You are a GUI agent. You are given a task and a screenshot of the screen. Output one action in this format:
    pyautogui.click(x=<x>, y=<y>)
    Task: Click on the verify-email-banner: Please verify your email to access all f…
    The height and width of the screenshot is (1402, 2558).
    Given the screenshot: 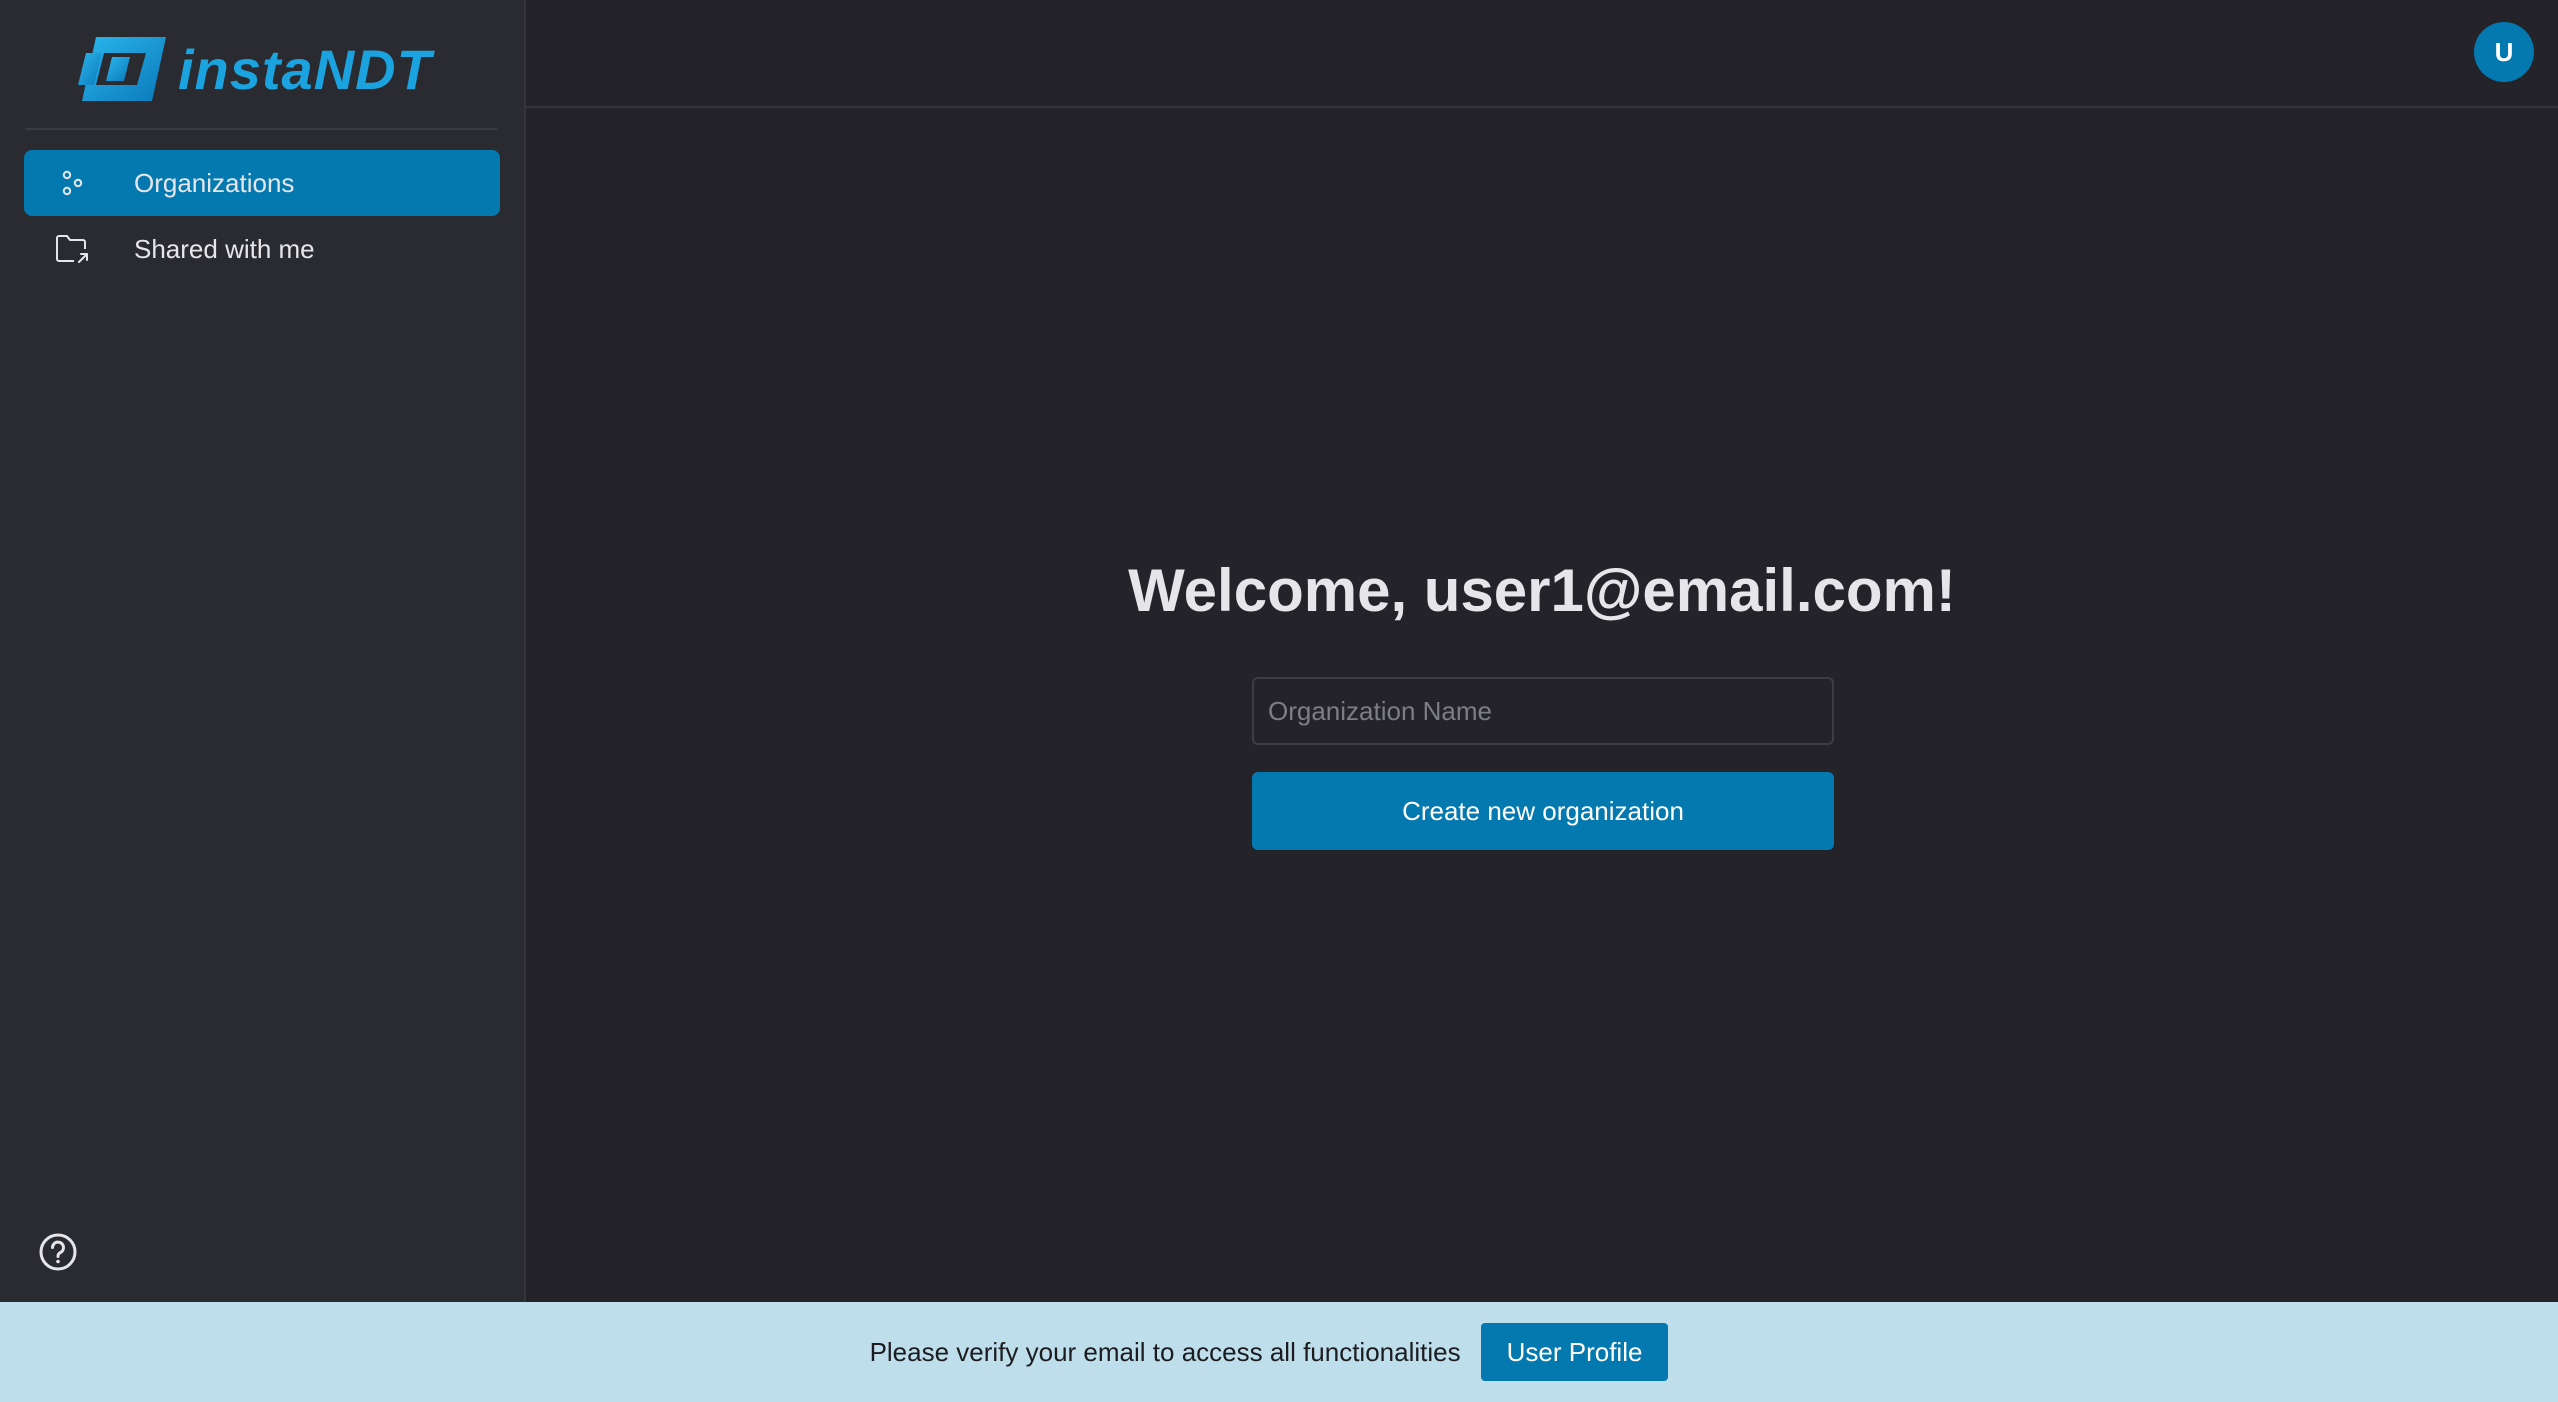 What is the action you would take?
    pyautogui.click(x=1279, y=1352)
    